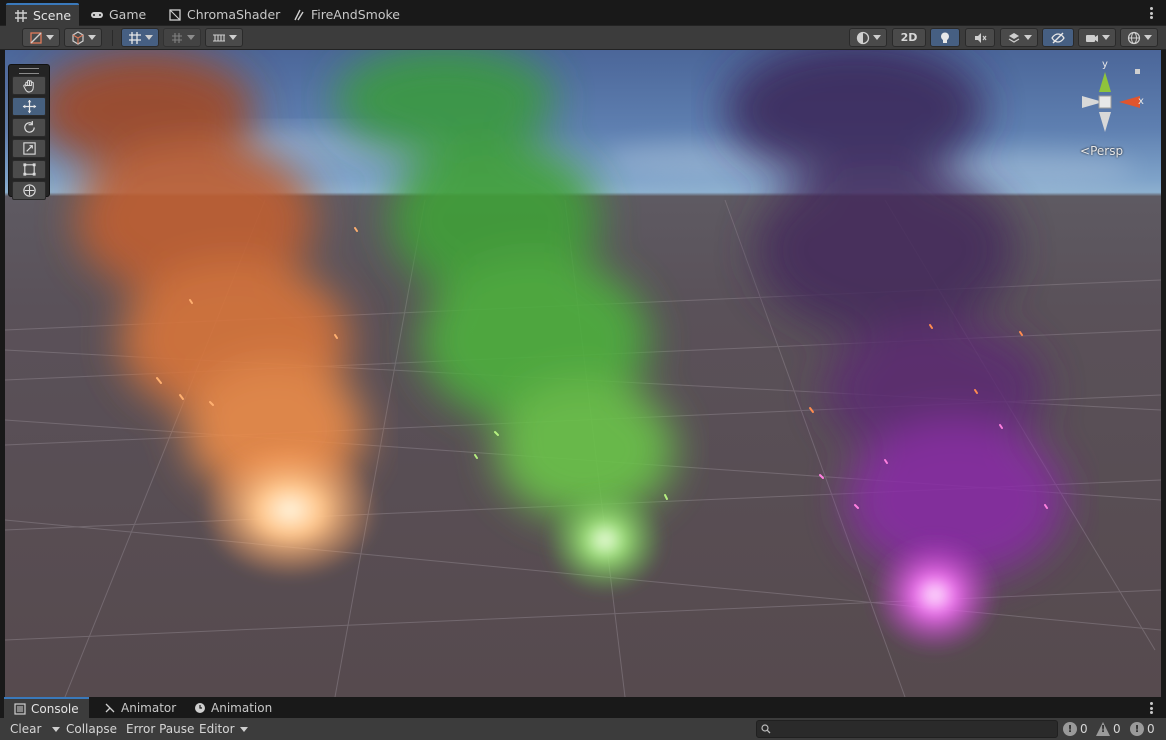 Image resolution: width=1166 pixels, height=740 pixels. Describe the element at coordinates (217, 729) in the screenshot. I see `editor-label: Editor` at that location.